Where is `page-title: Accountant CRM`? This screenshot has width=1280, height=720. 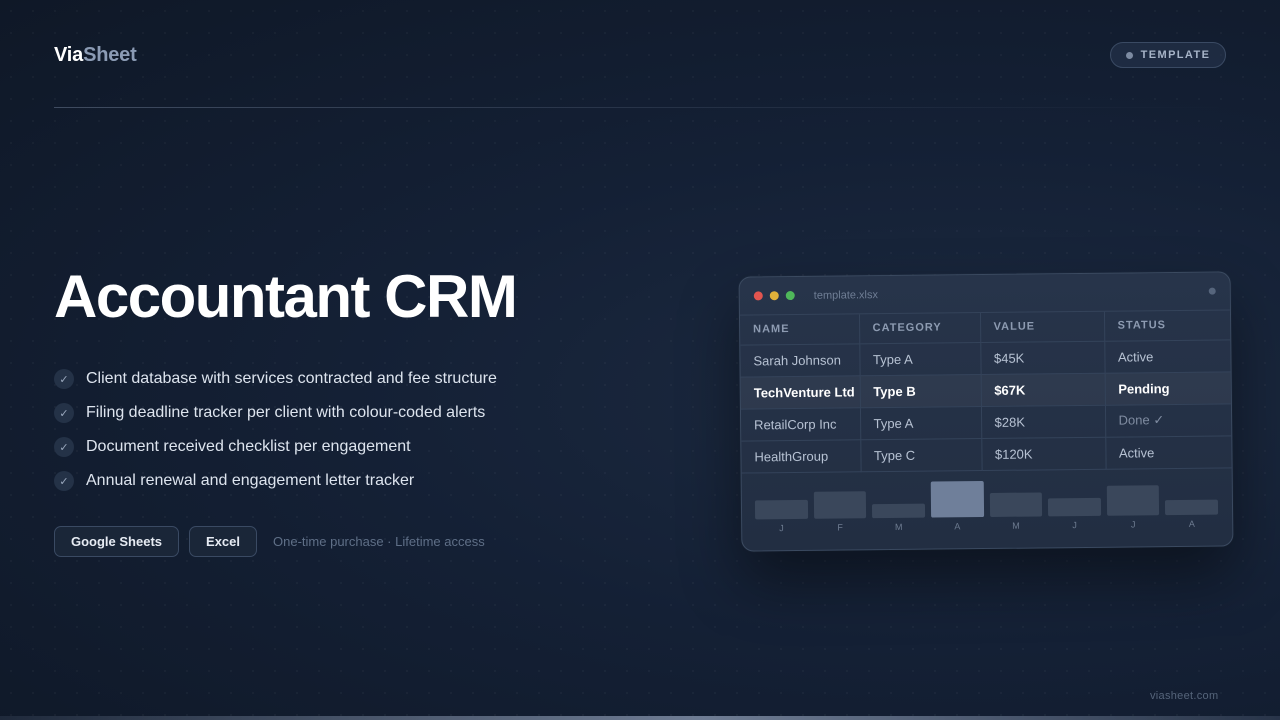
page-title: Accountant CRM is located at coordinates (286, 296).